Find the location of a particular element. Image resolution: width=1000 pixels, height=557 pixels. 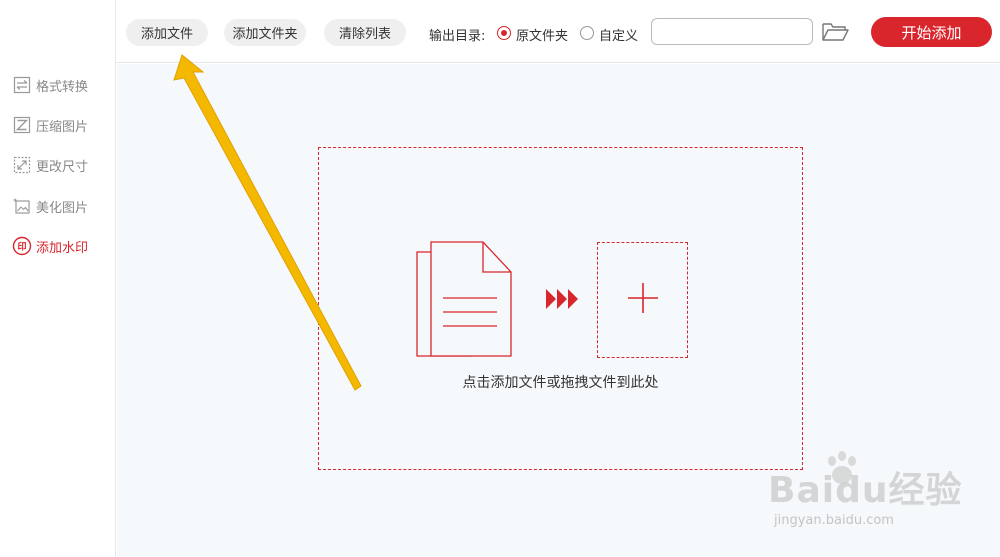

resize-icon is located at coordinates (22, 165).